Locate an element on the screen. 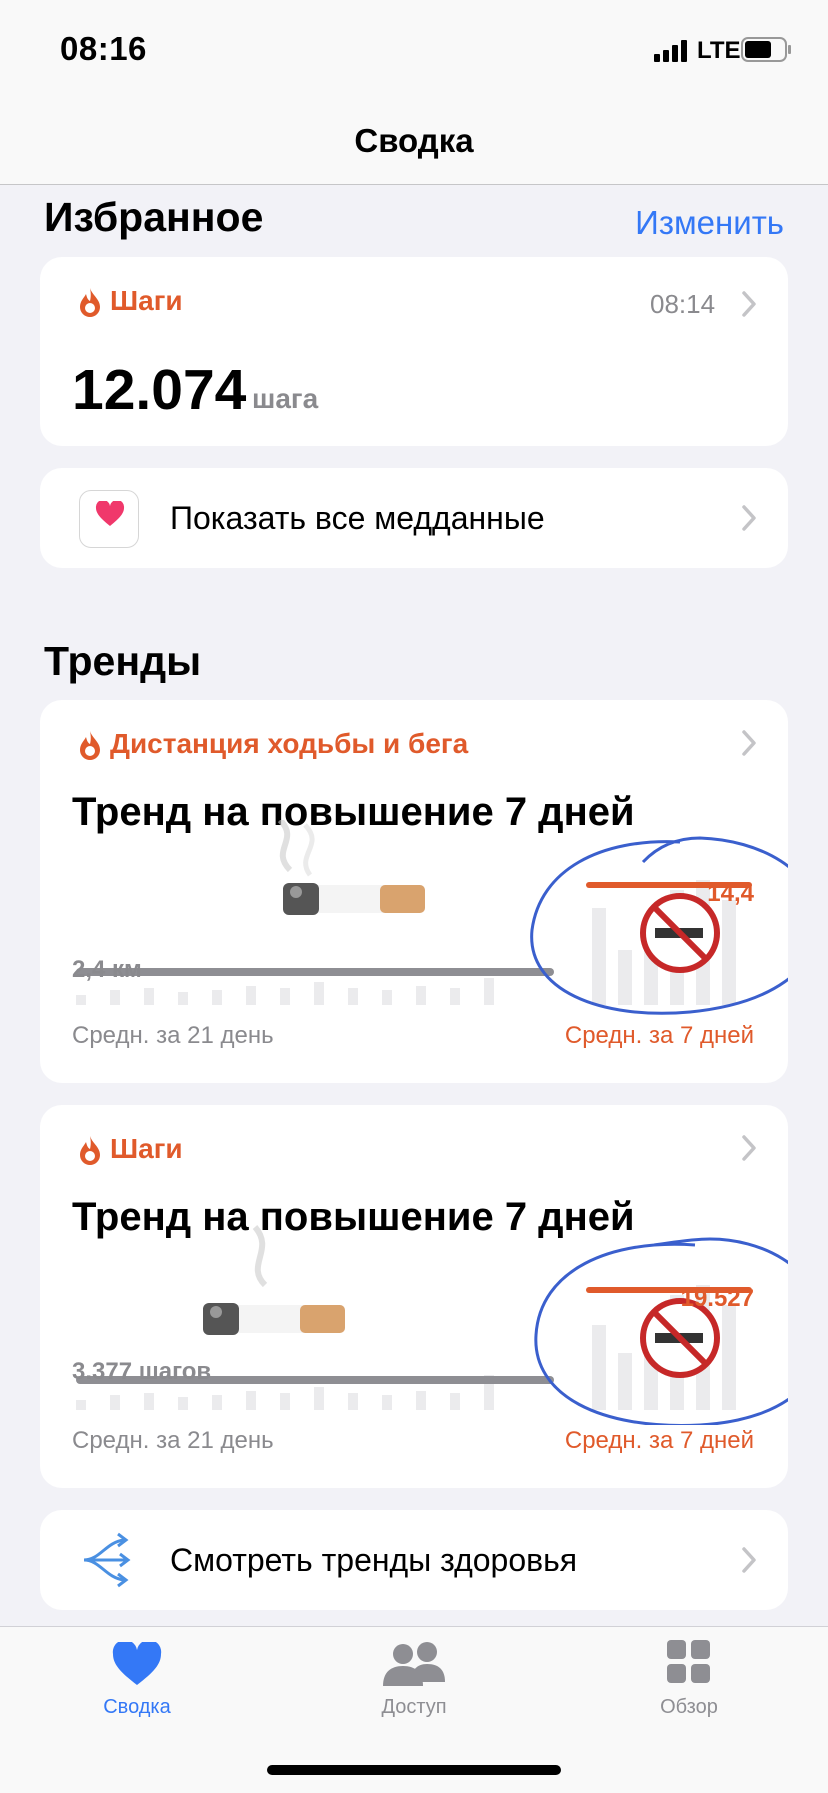 This screenshot has width=828, height=1793. battery-icon is located at coordinates (766, 49).